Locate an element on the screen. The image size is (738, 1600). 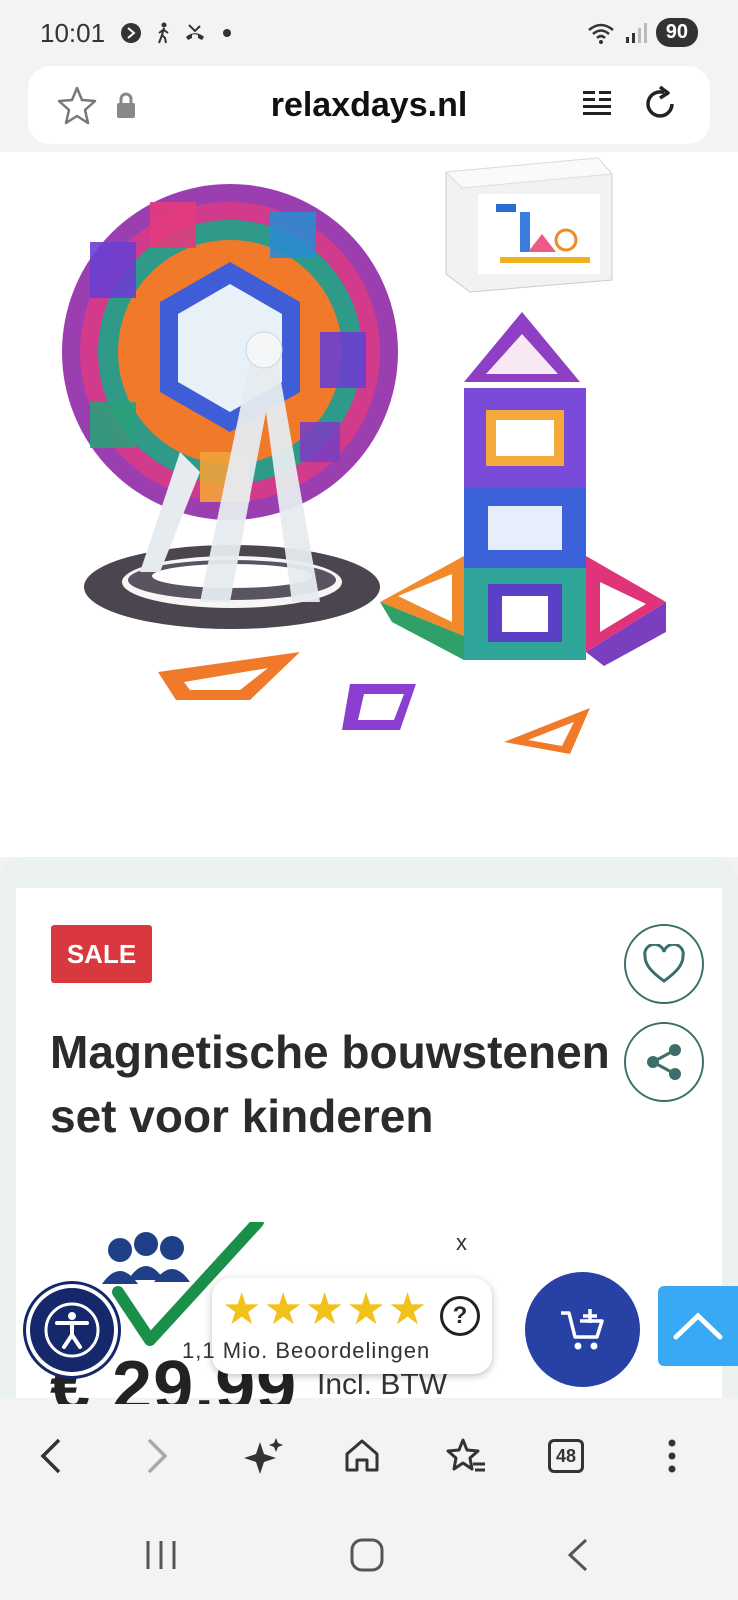
chevron-right-icon is located at coordinates (157, 1456).